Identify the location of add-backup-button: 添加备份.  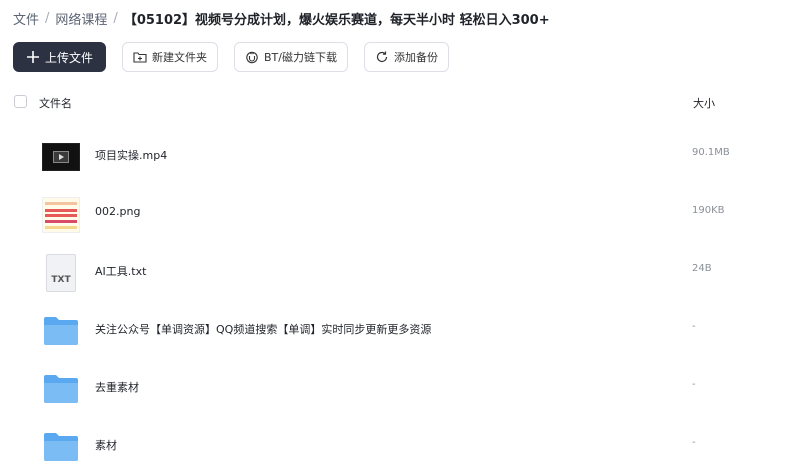
(406, 57).